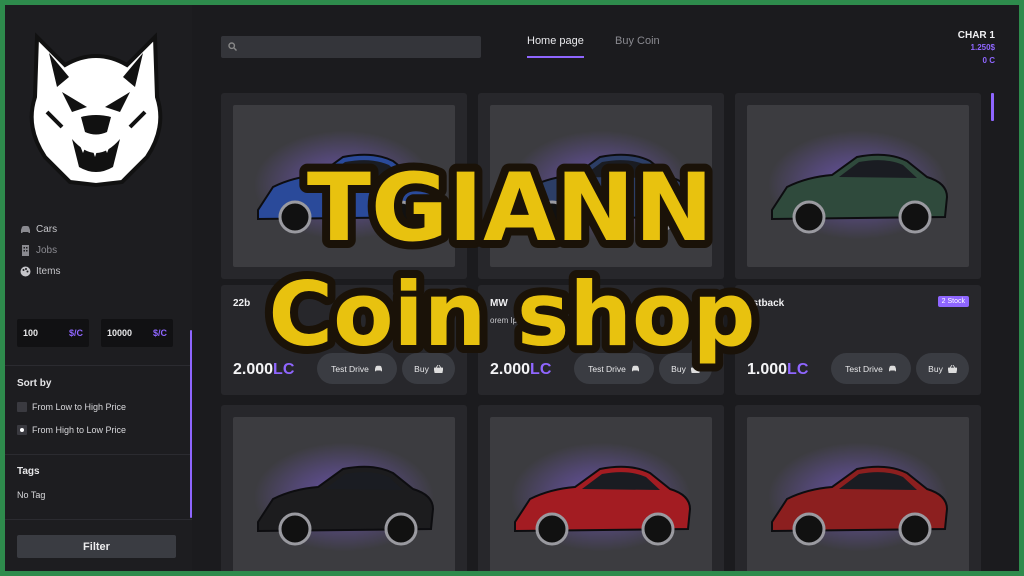 This screenshot has width=1024, height=576. What do you see at coordinates (22, 407) in the screenshot?
I see `sort-low-to-high-checkbox` at bounding box center [22, 407].